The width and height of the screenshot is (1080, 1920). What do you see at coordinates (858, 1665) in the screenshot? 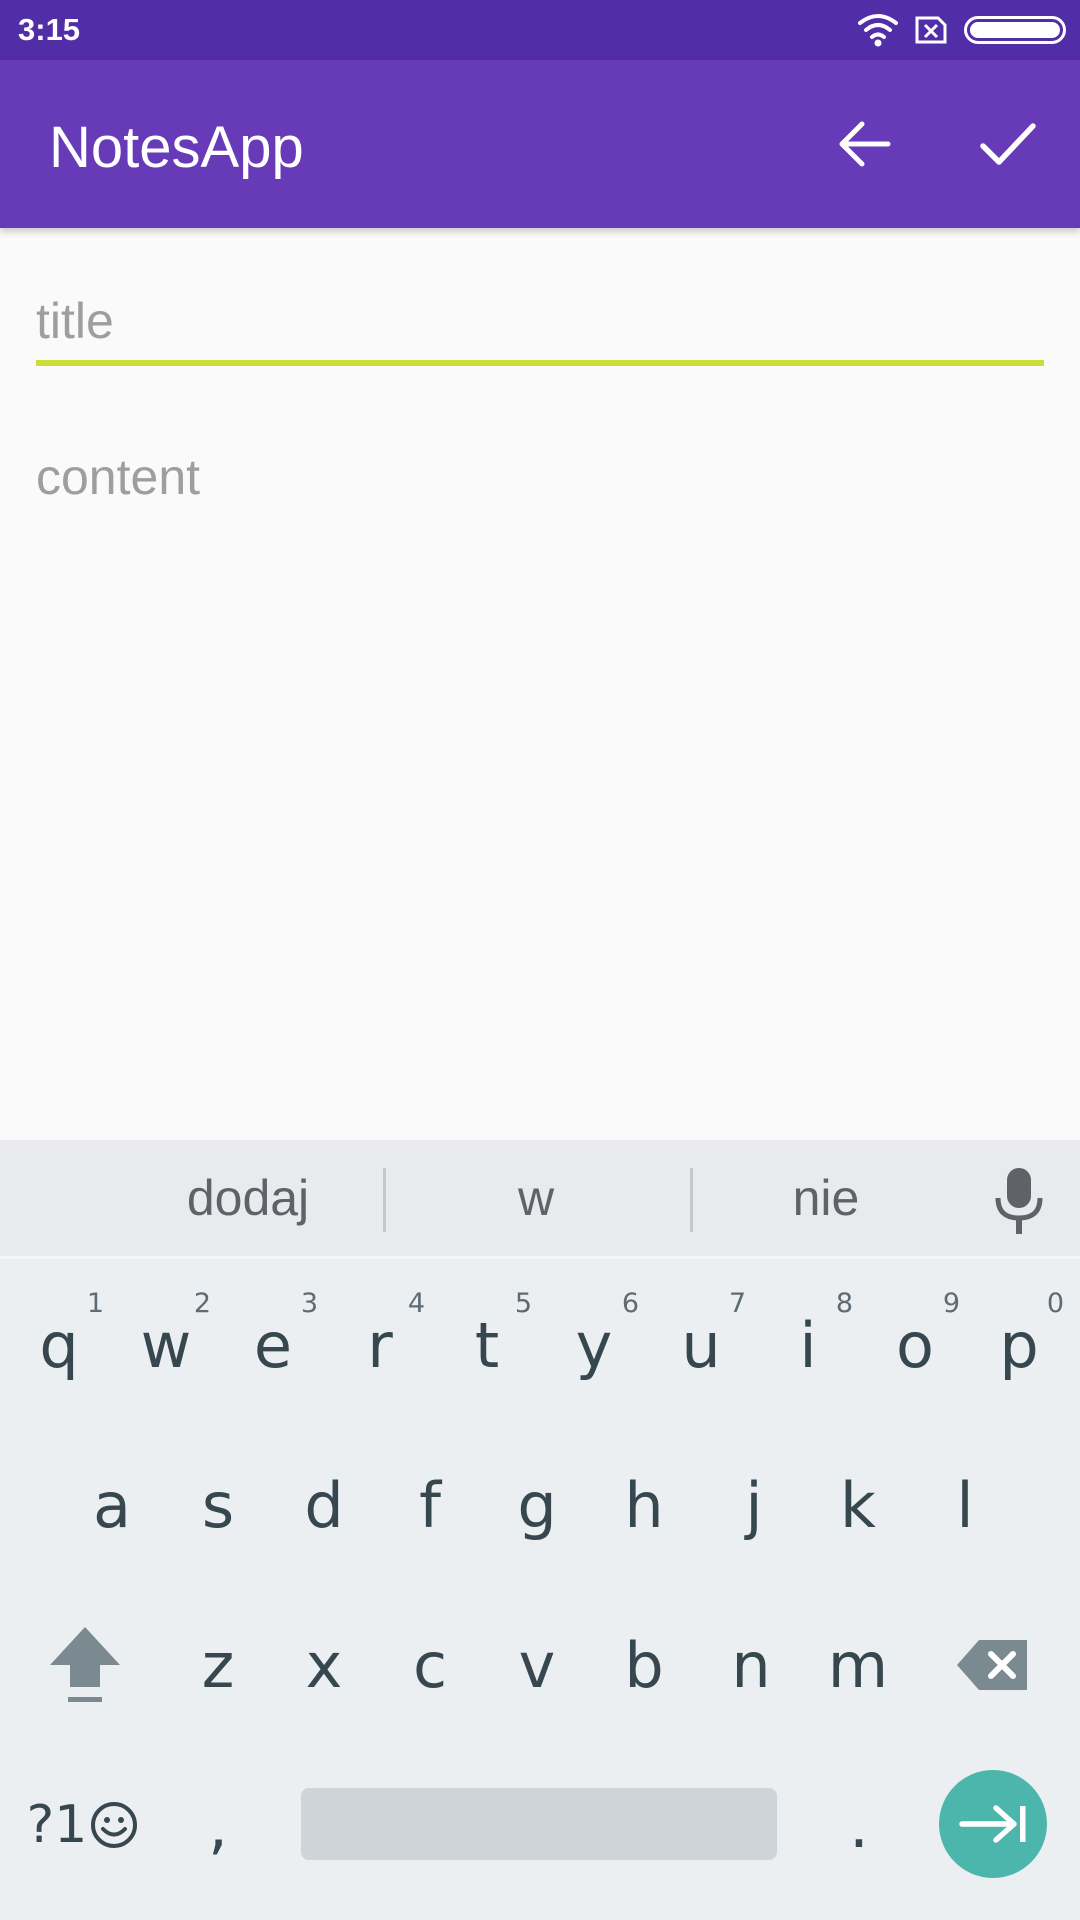
I see `key-m: m` at bounding box center [858, 1665].